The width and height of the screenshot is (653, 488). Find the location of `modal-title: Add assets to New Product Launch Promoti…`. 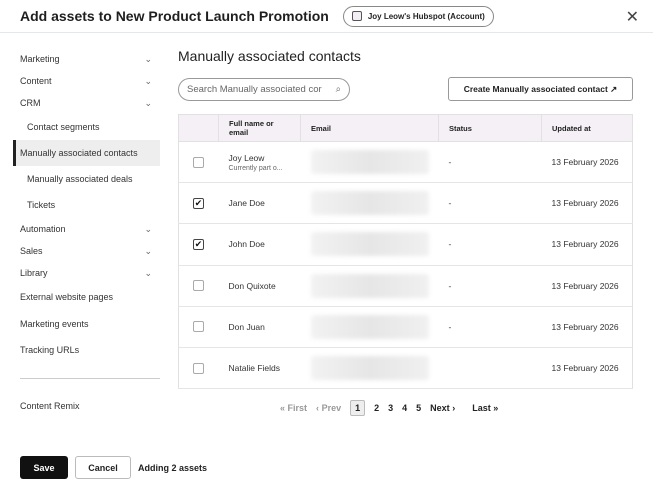

modal-title: Add assets to New Product Launch Promoti… is located at coordinates (174, 16).